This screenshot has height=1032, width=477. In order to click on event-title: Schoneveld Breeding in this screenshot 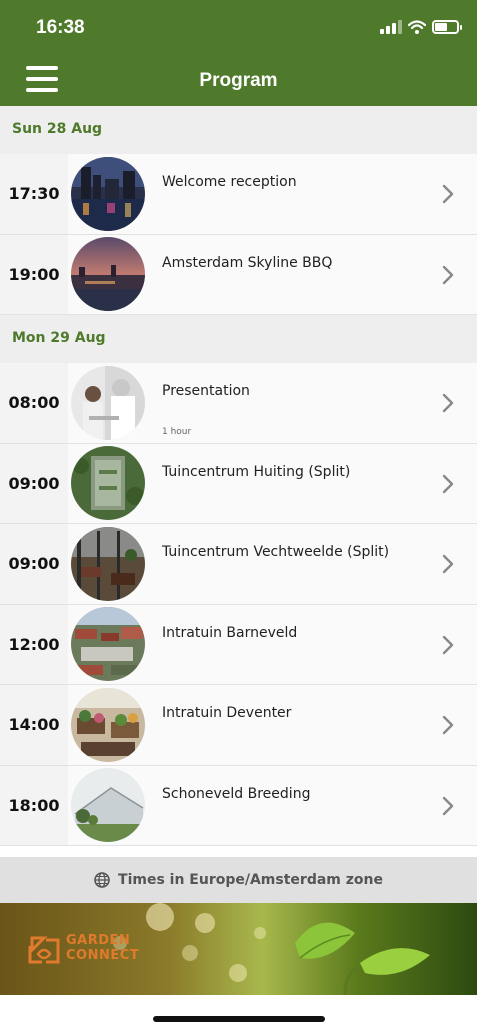, I will do `click(236, 793)`.